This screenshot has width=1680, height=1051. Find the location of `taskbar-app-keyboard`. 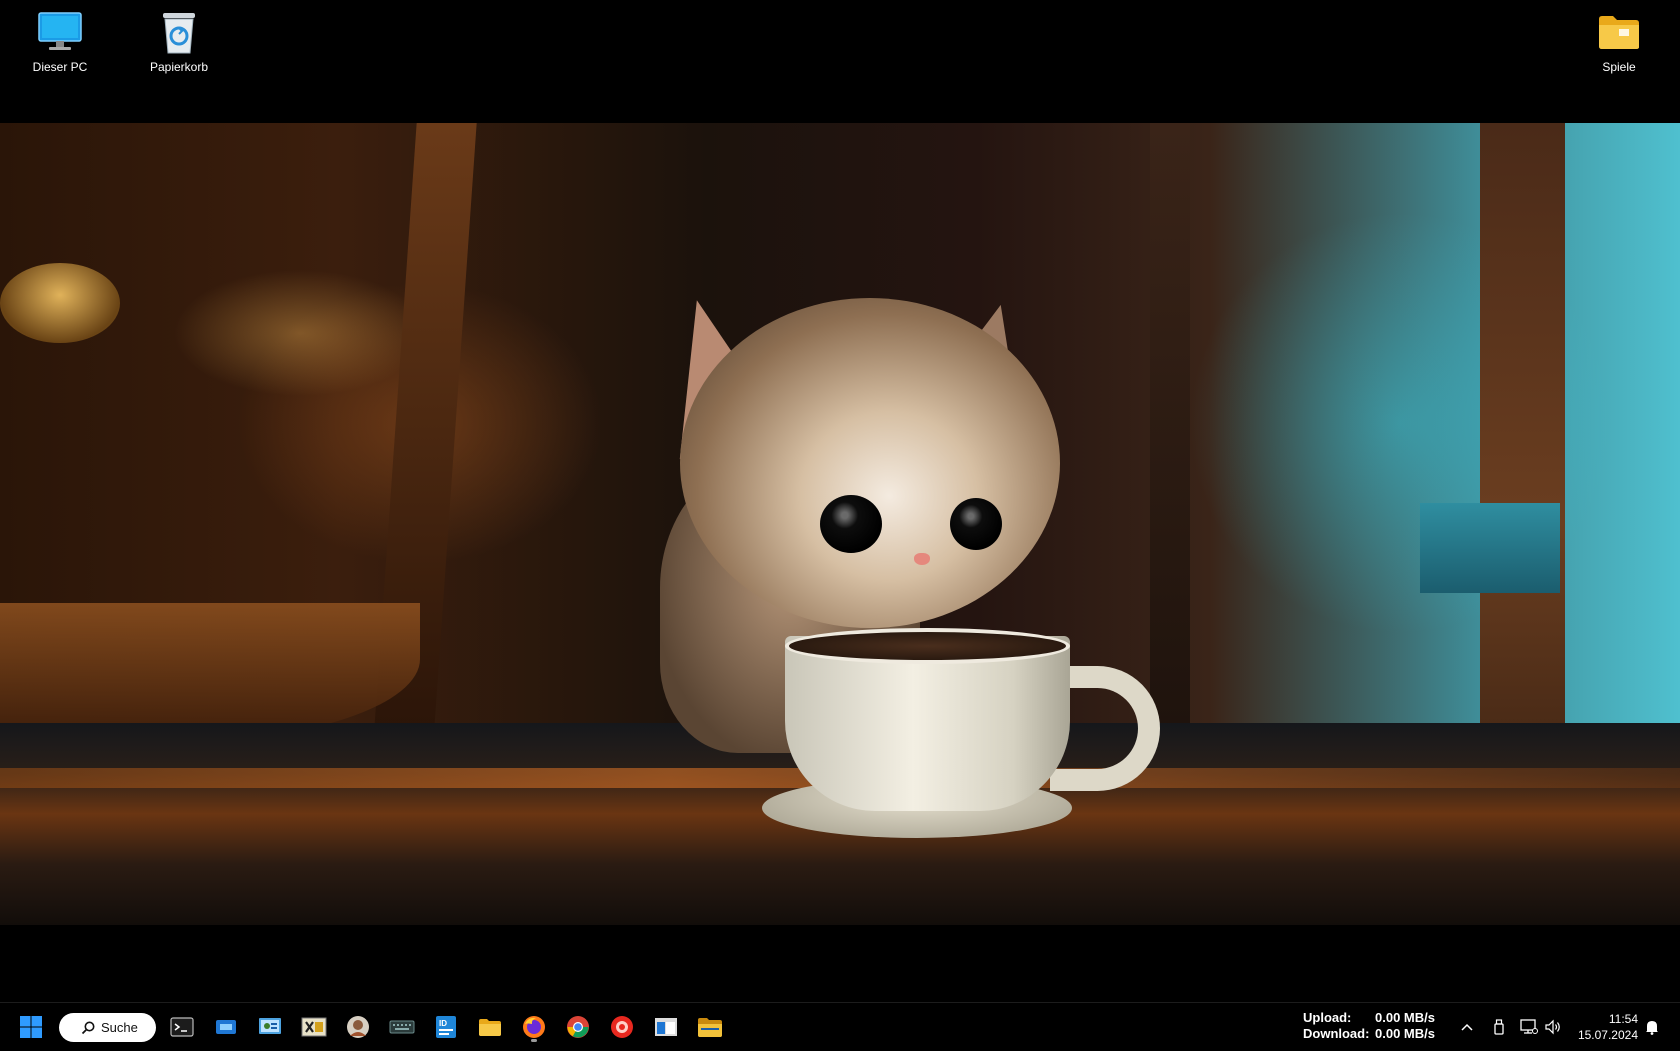

taskbar-app-keyboard is located at coordinates (402, 1027).